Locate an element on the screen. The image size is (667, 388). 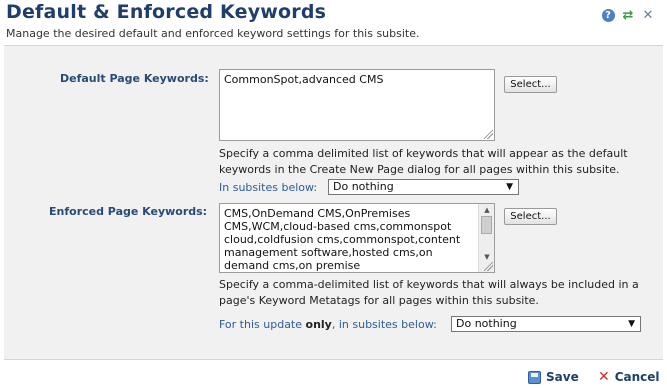
enforced-subsites-label: For this update only, in subsites below: is located at coordinates (328, 324).